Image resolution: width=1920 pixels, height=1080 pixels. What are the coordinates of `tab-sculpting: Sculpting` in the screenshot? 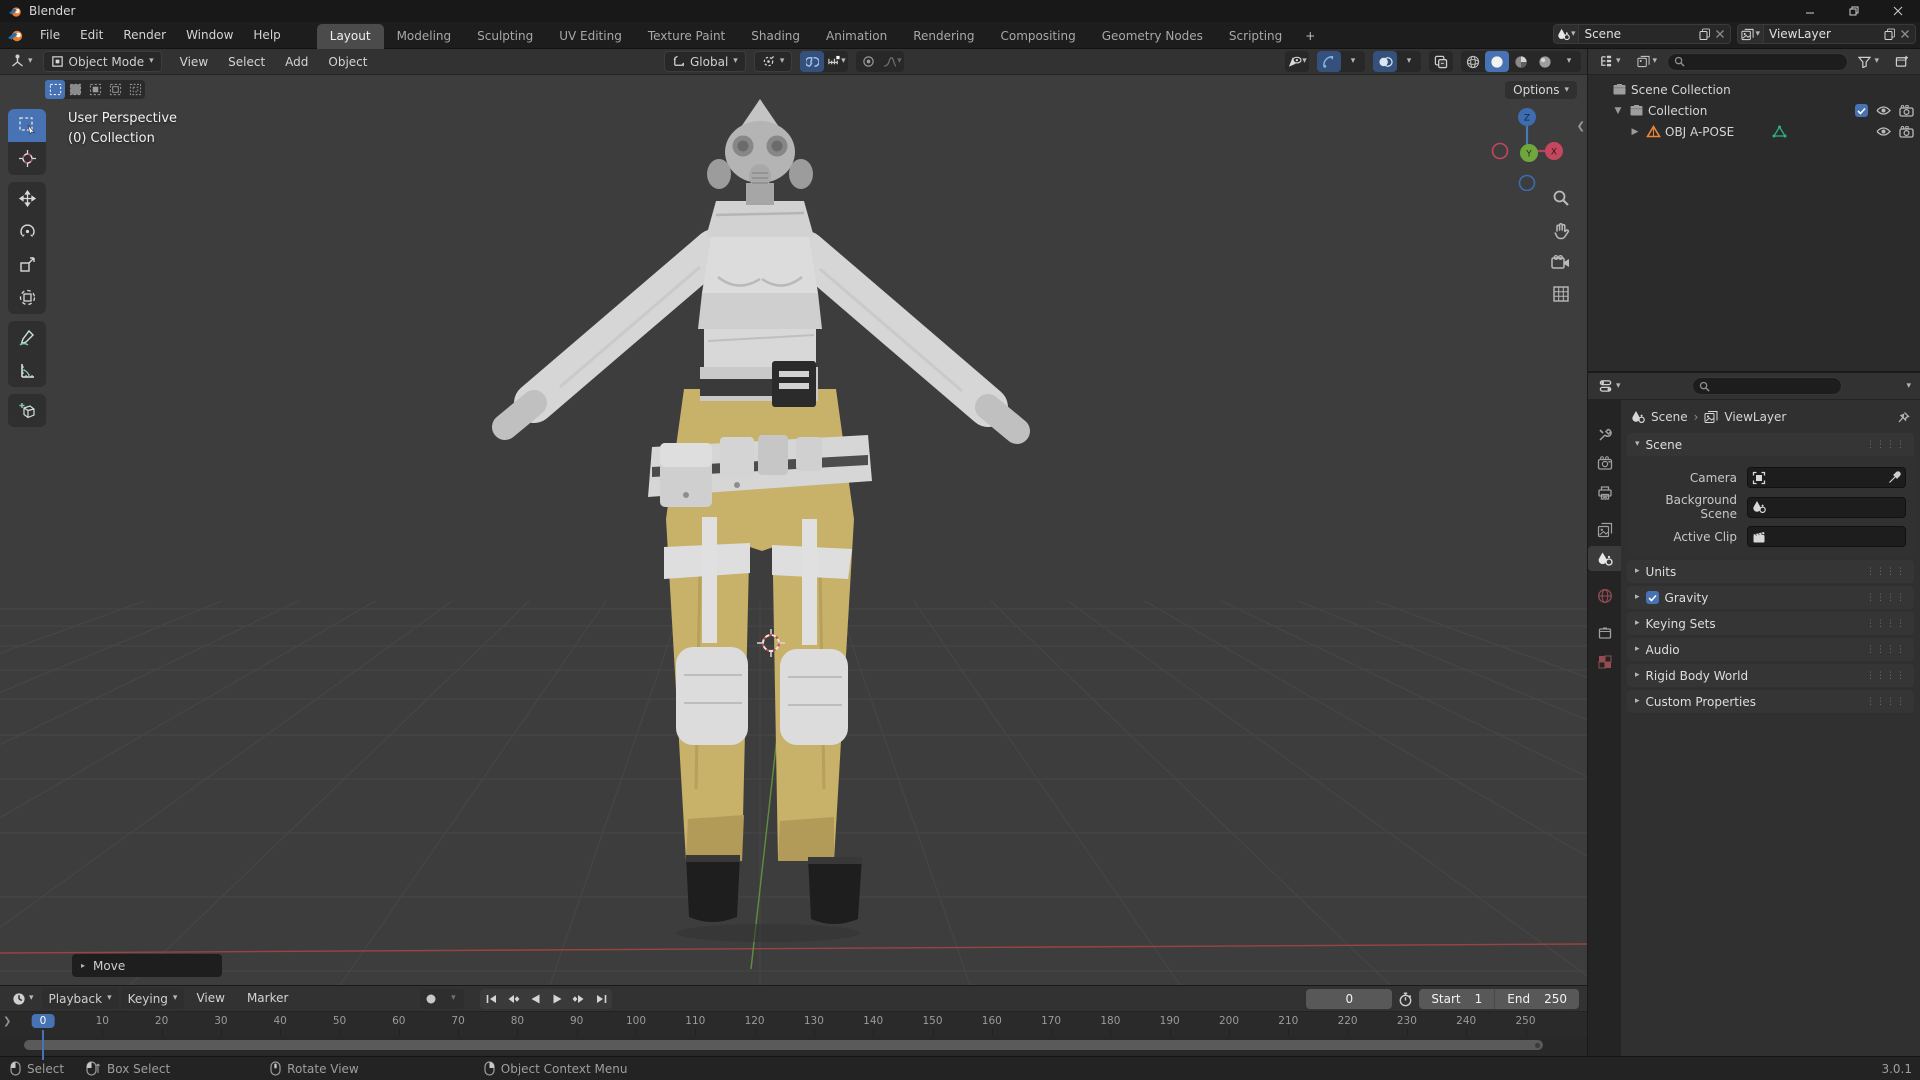 It's located at (505, 36).